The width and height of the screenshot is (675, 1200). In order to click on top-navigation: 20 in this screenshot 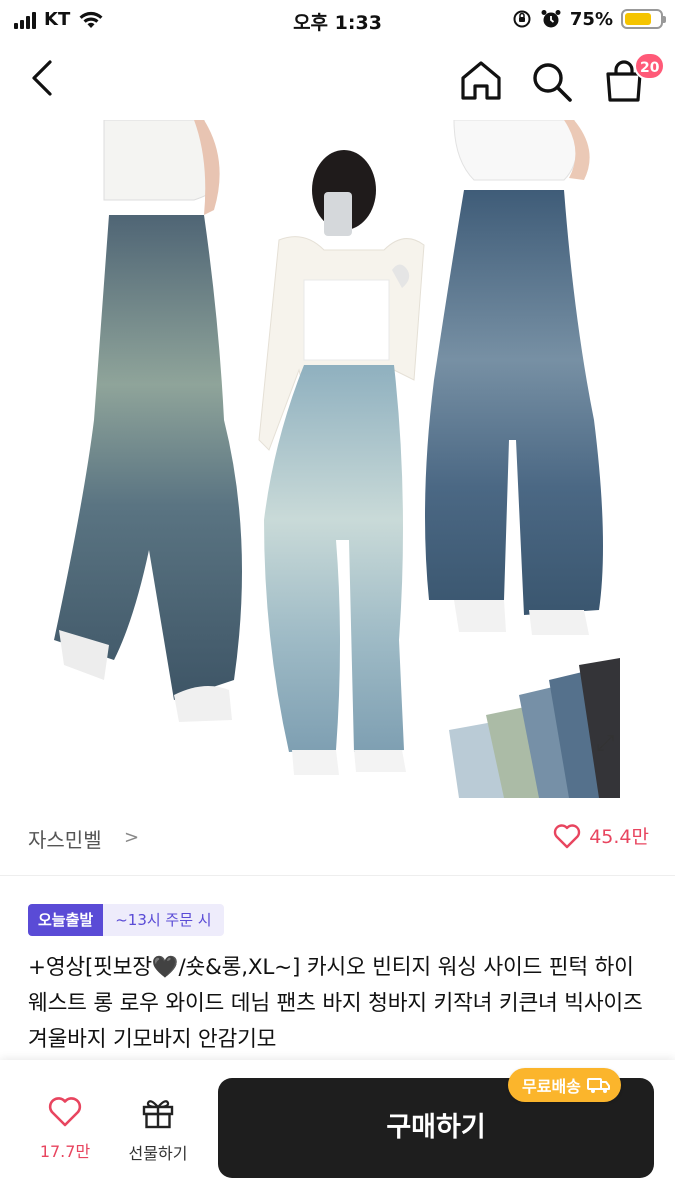, I will do `click(337, 80)`.